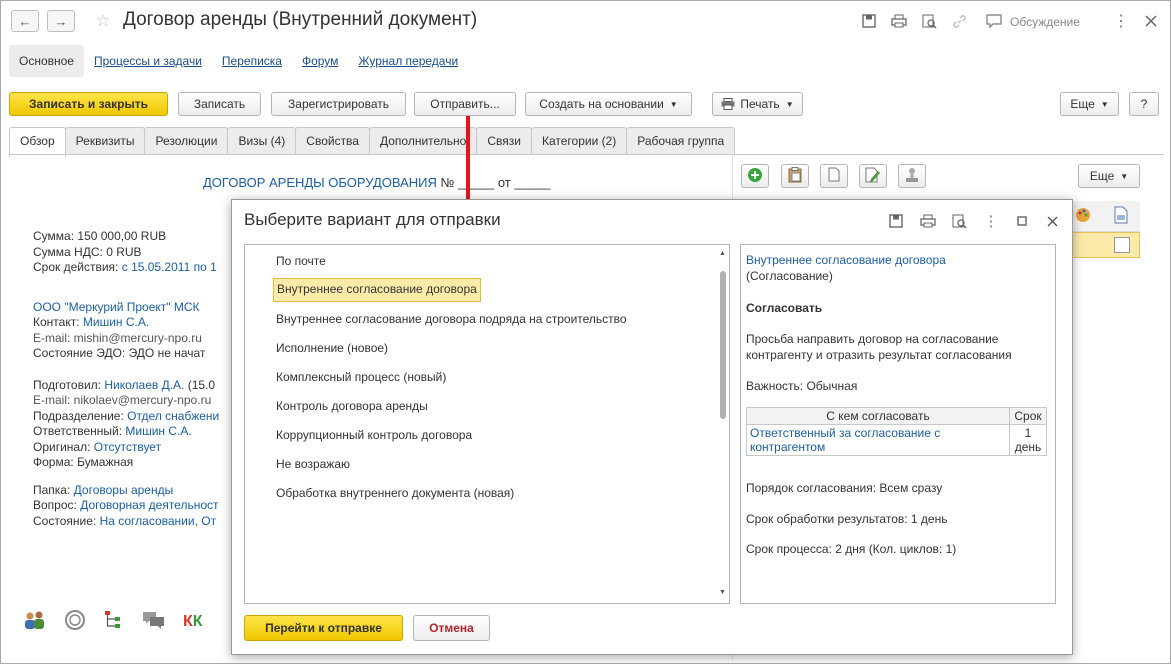 The height and width of the screenshot is (664, 1171). Describe the element at coordinates (827, 519) in the screenshot. I see `processing-label: Срок обработки результатов:` at that location.